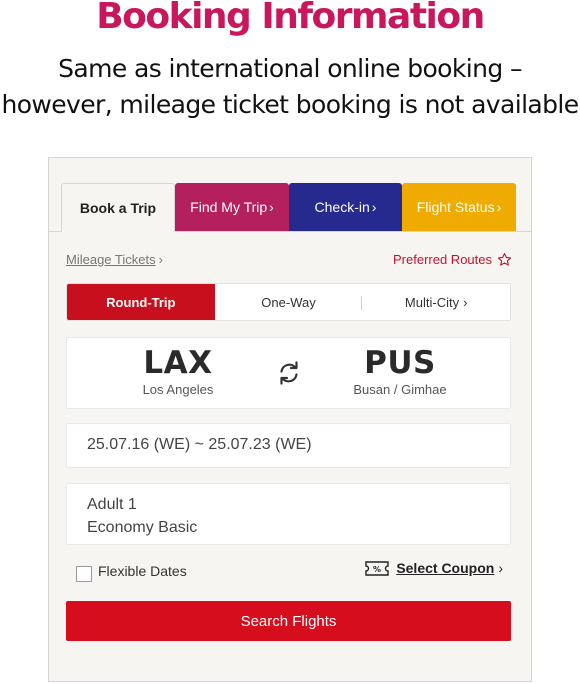 The image size is (580, 684). Describe the element at coordinates (111, 259) in the screenshot. I see `mileage-tickets-label: Mileage Tickets` at that location.